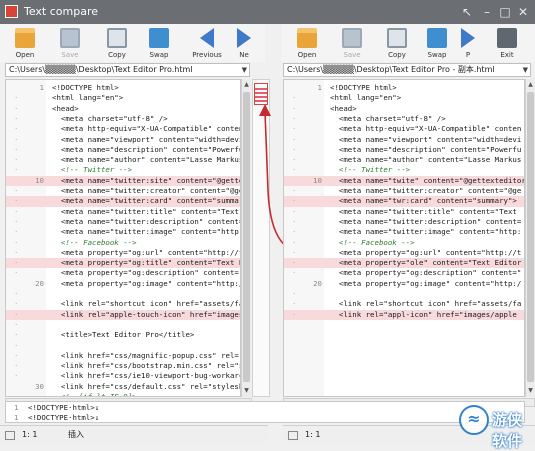 The width and height of the screenshot is (535, 451). I want to click on left-status-bar: 1: 1 插入, so click(134, 435).